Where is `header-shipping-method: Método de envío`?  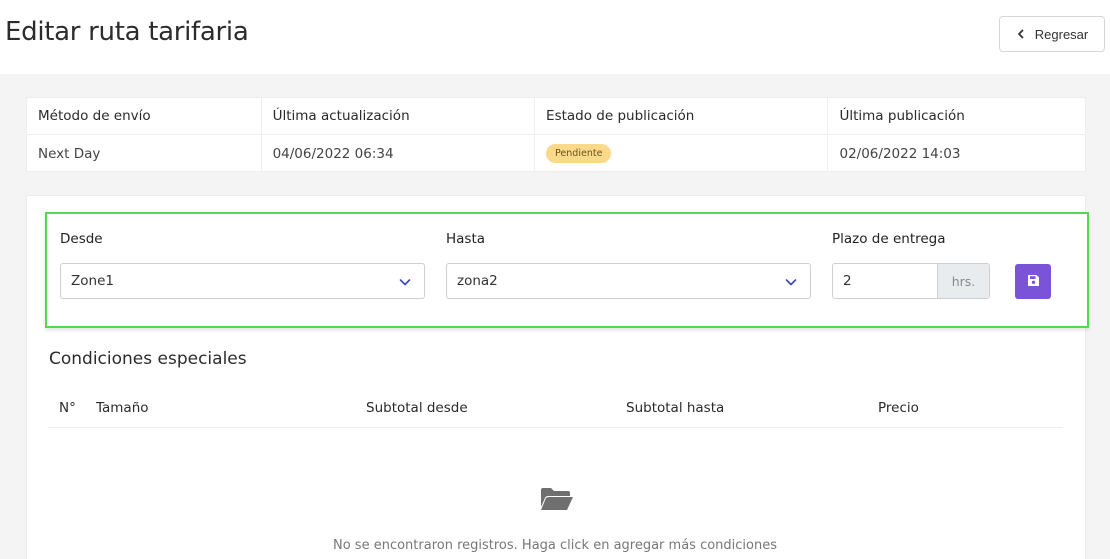 header-shipping-method: Método de envío is located at coordinates (144, 116).